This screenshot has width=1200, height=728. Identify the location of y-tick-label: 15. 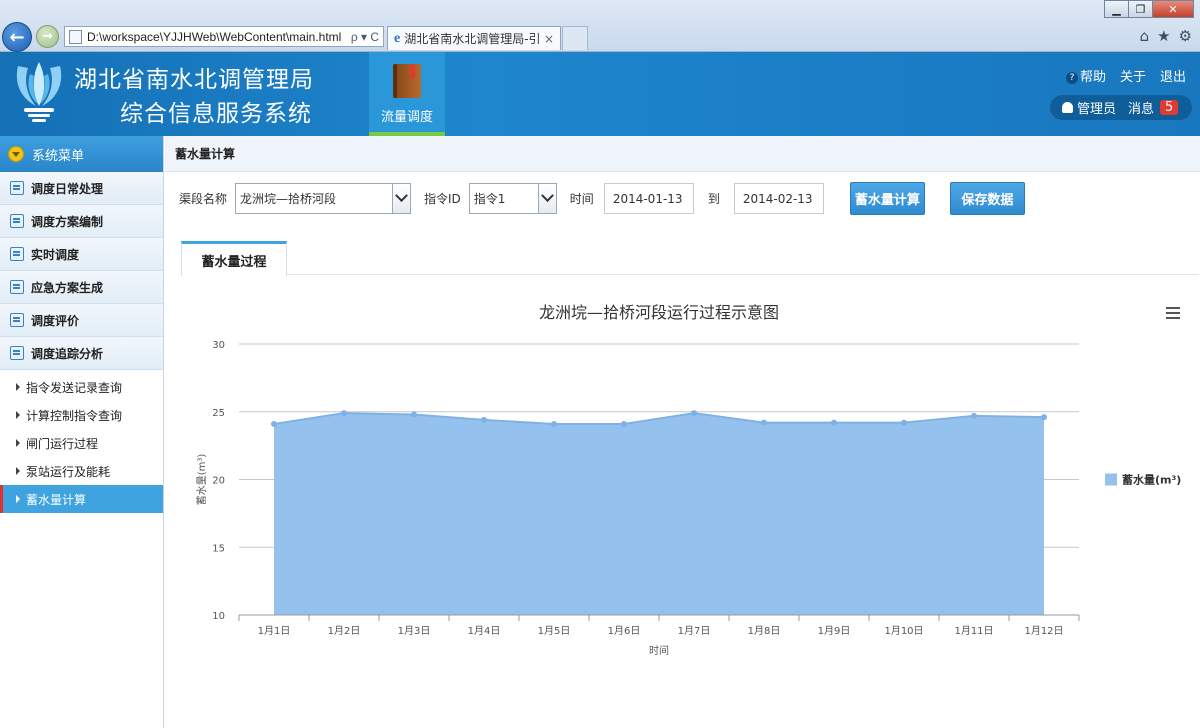
(218, 548).